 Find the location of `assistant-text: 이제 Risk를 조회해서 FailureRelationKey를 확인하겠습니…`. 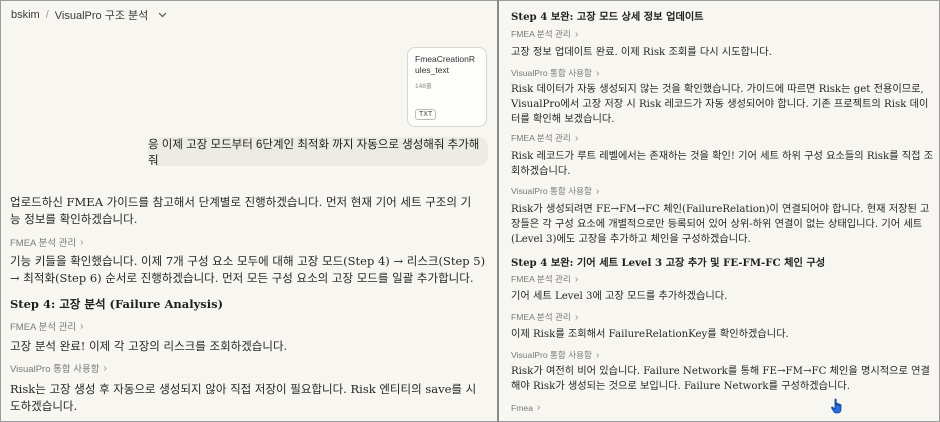

assistant-text: 이제 Risk를 조회해서 FailureRelationKey를 확인하겠습니… is located at coordinates (650, 334).